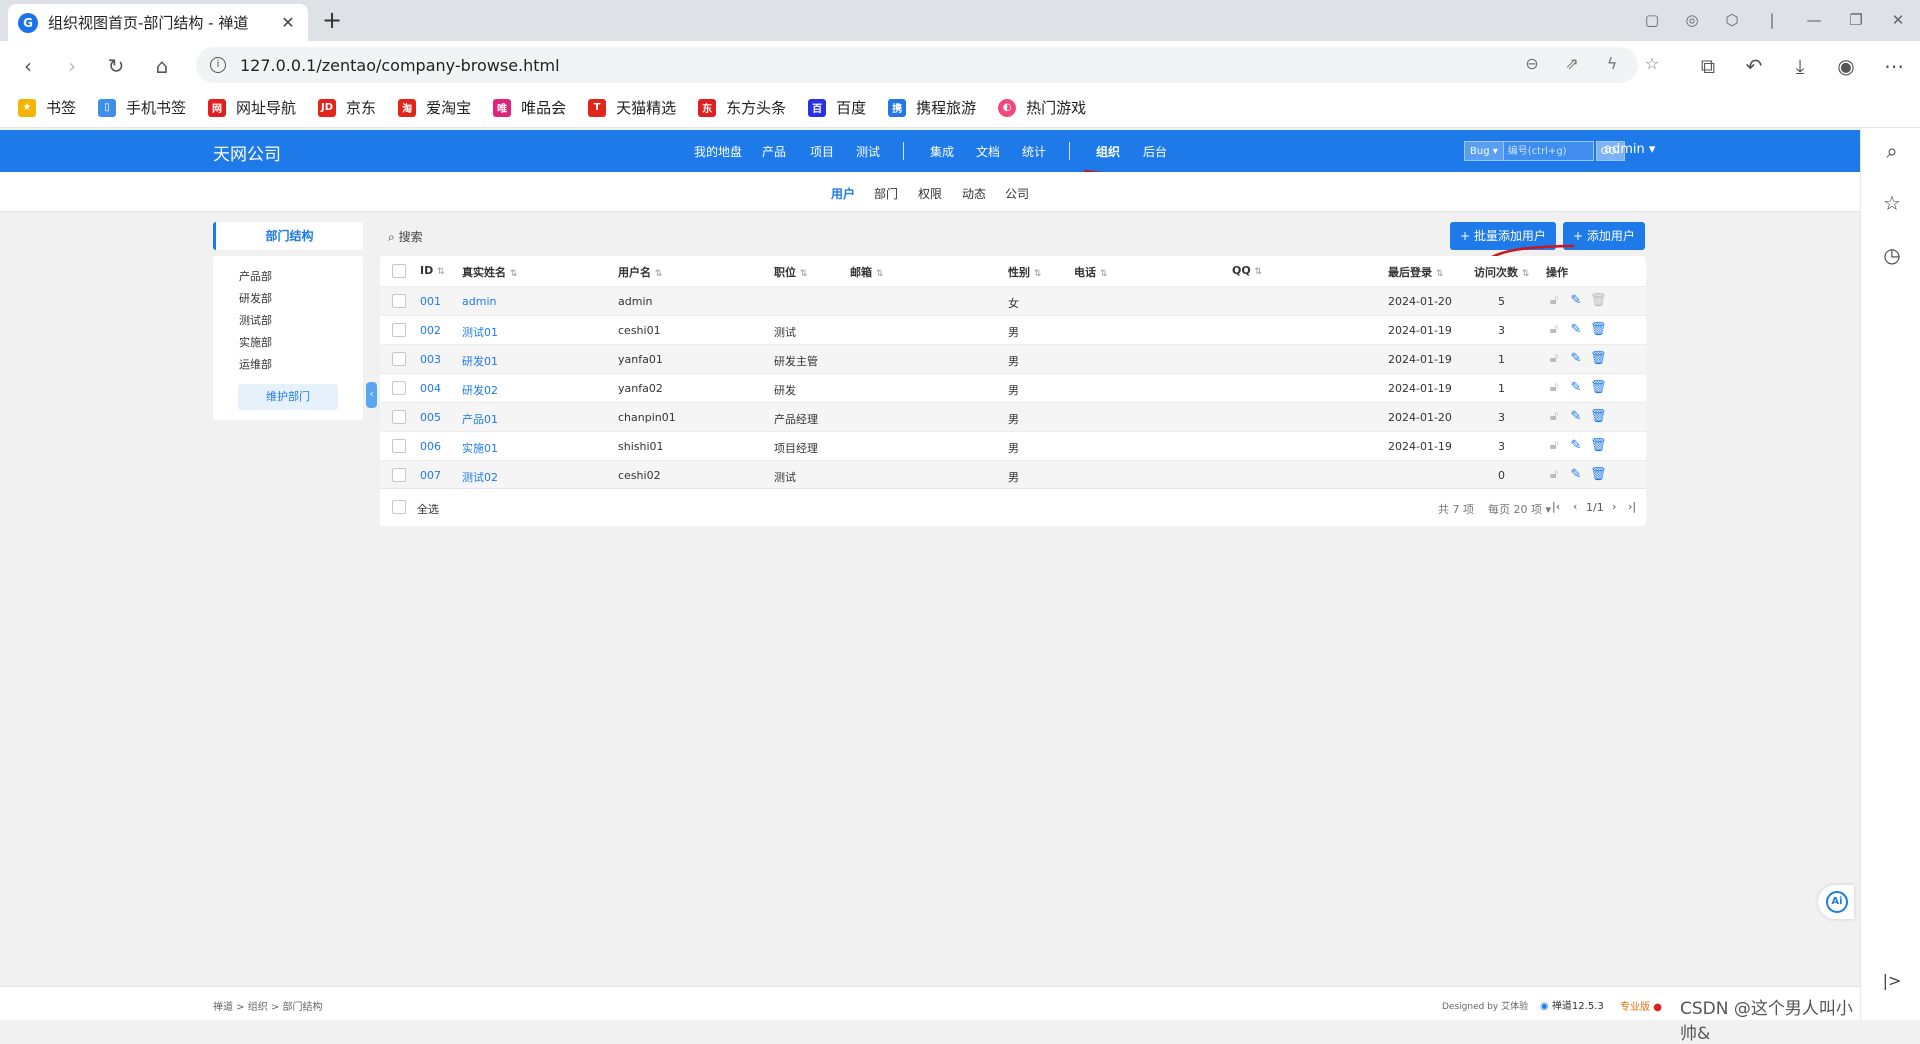 The height and width of the screenshot is (1044, 1920). I want to click on bookmark-item: 东东方头条, so click(742, 107).